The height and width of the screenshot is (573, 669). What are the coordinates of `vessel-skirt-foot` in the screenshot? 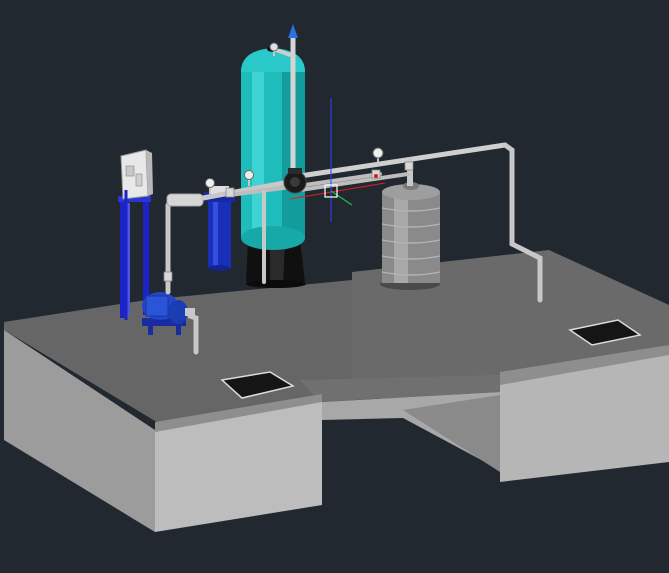 It's located at (276, 284).